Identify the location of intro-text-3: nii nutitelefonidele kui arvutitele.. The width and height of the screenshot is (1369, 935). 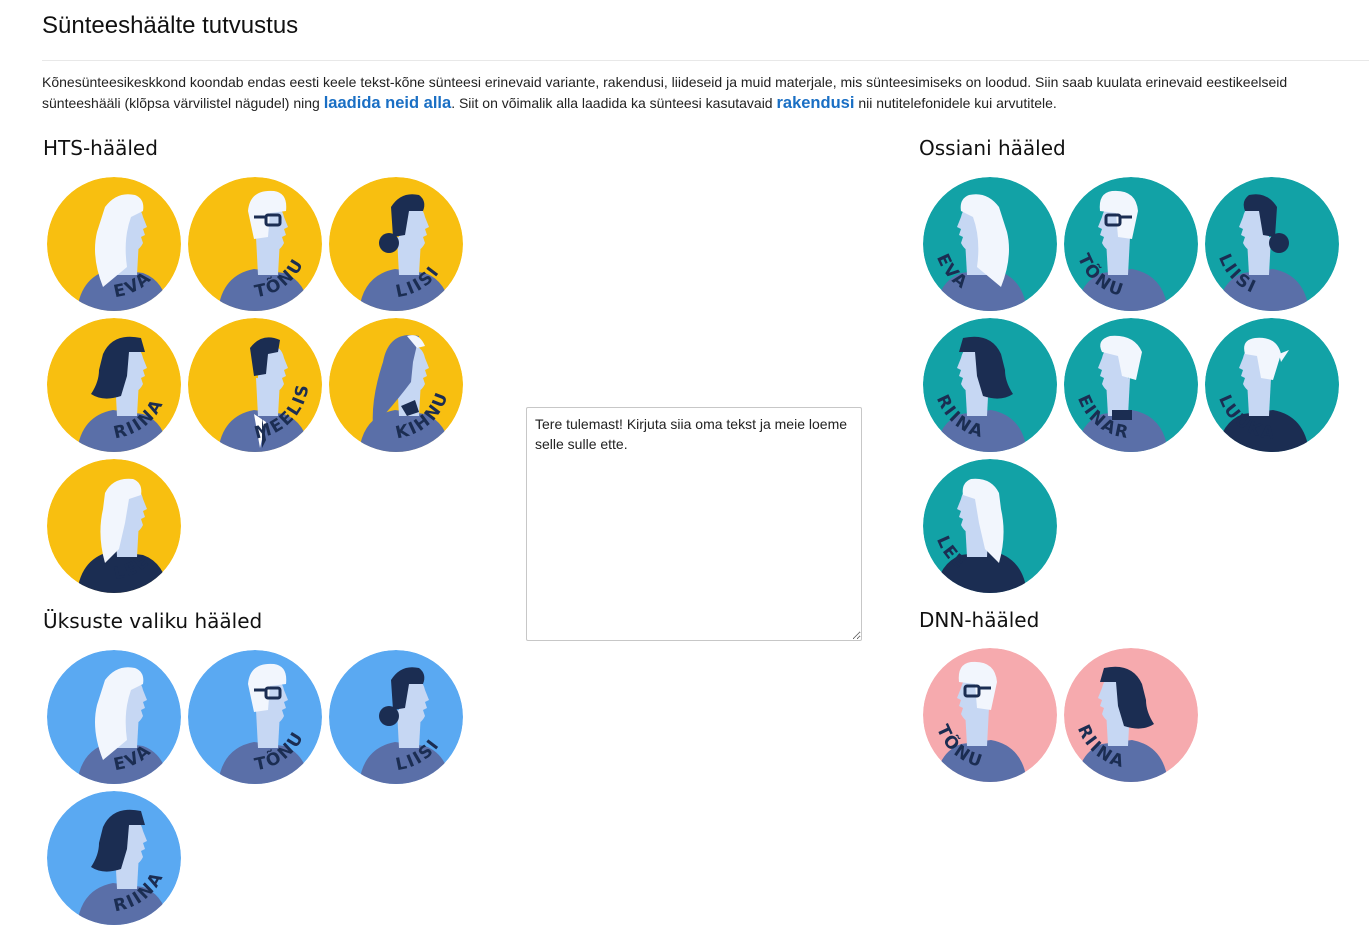
(955, 103).